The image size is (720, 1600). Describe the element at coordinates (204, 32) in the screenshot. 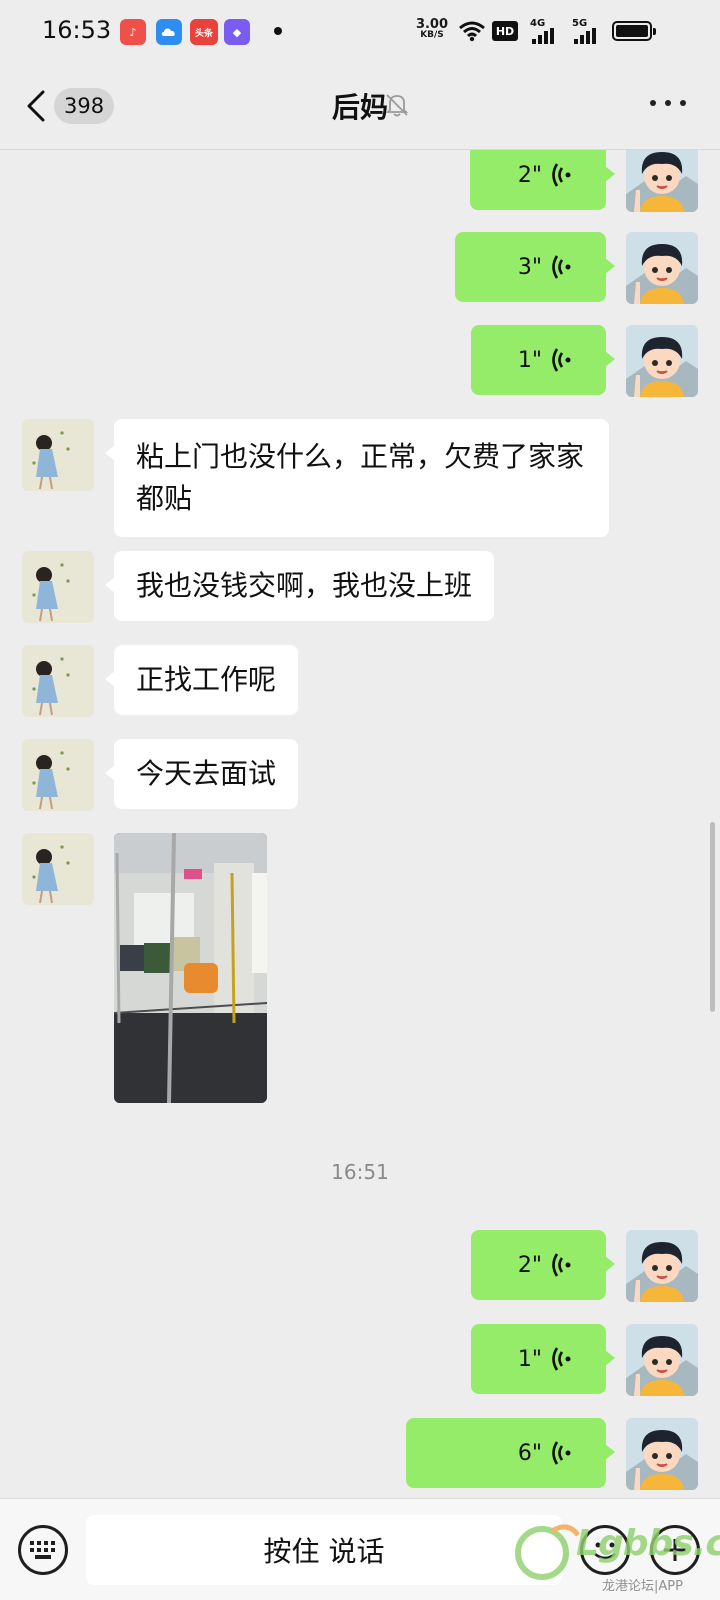

I see `toutiao-app-icon: 头条` at that location.